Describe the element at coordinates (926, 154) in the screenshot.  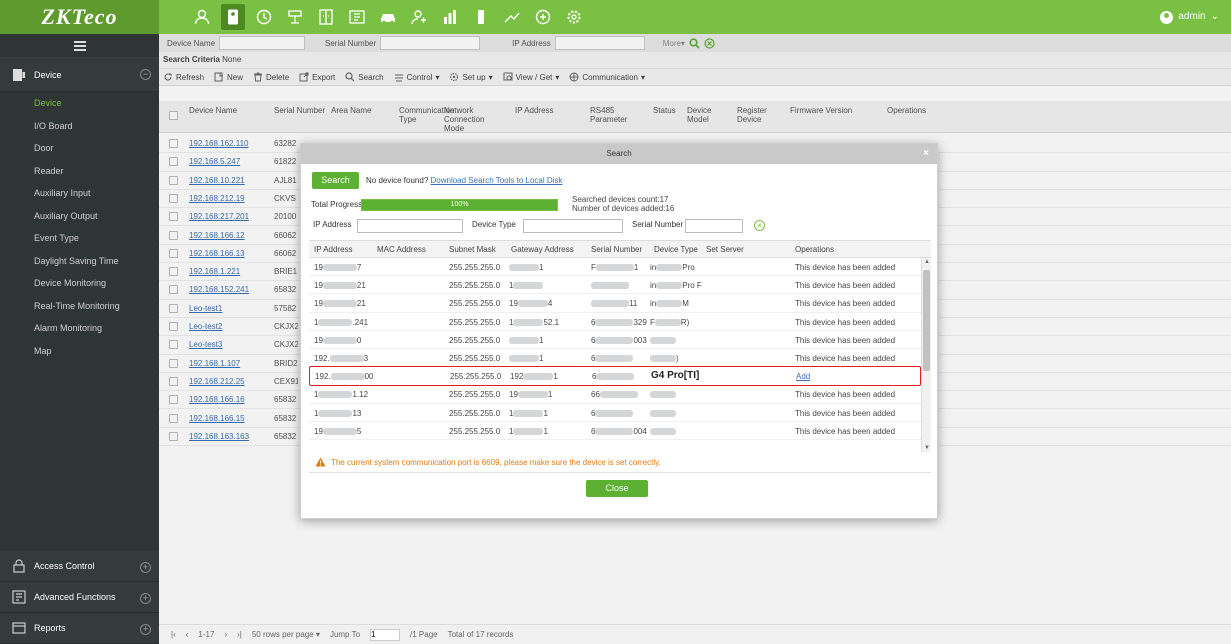
I see `close-icon: ×` at that location.